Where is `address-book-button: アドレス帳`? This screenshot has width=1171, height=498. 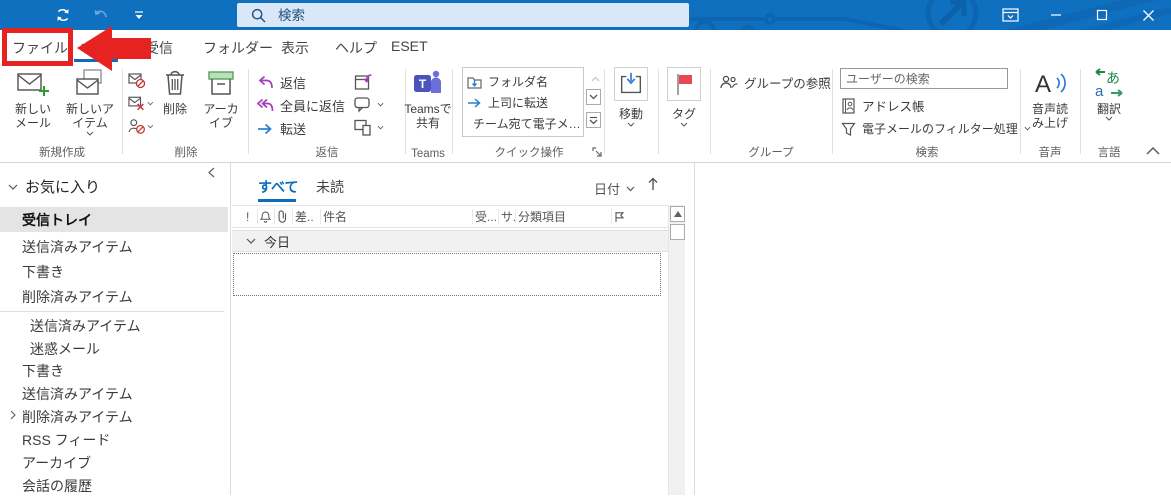
address-book-button: アドレス帳 is located at coordinates (883, 105).